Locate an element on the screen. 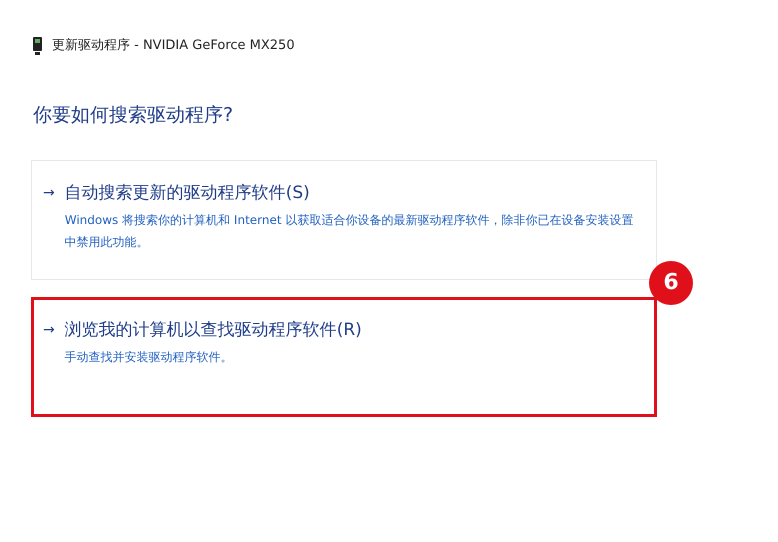 The width and height of the screenshot is (778, 542). heading: 你要如何搜索驱动程序? is located at coordinates (133, 115).